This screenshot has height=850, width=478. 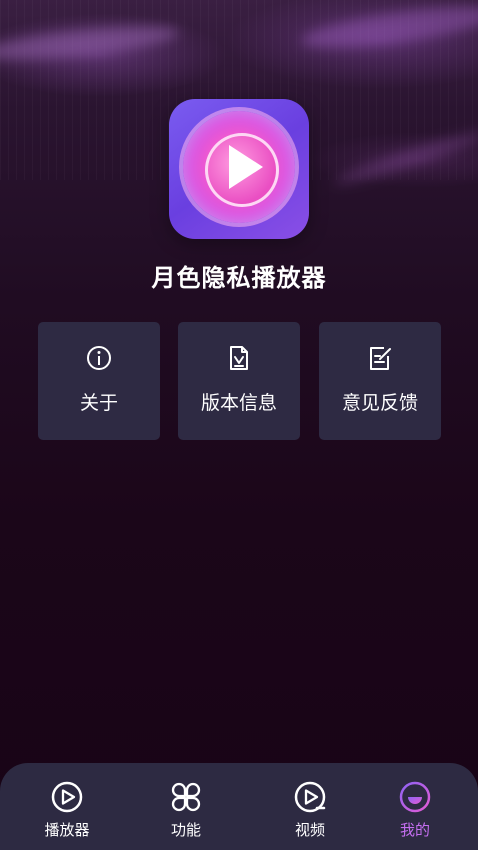 I want to click on feedback-label: 意见反馈, so click(x=379, y=403).